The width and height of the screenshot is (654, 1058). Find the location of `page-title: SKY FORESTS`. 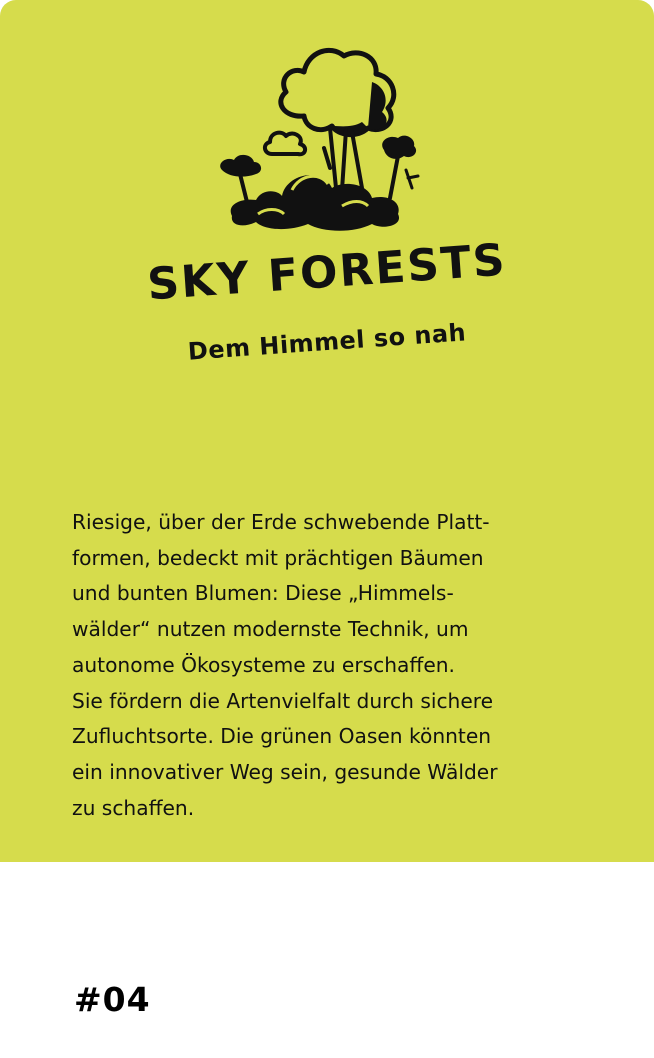

page-title: SKY FORESTS is located at coordinates (327, 272).